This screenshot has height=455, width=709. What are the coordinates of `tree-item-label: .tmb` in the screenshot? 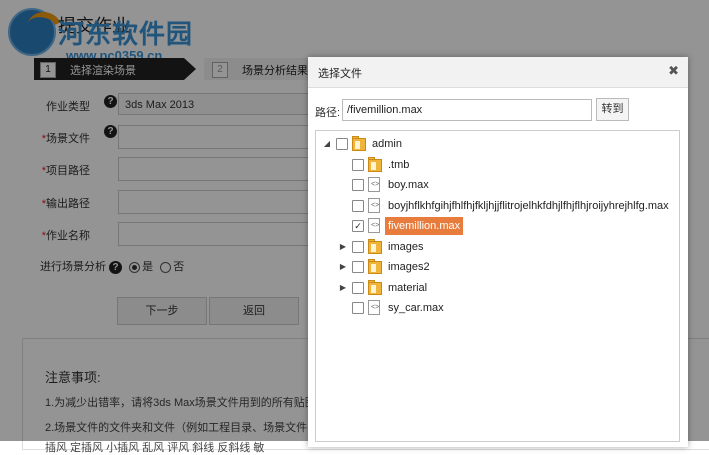 It's located at (399, 164).